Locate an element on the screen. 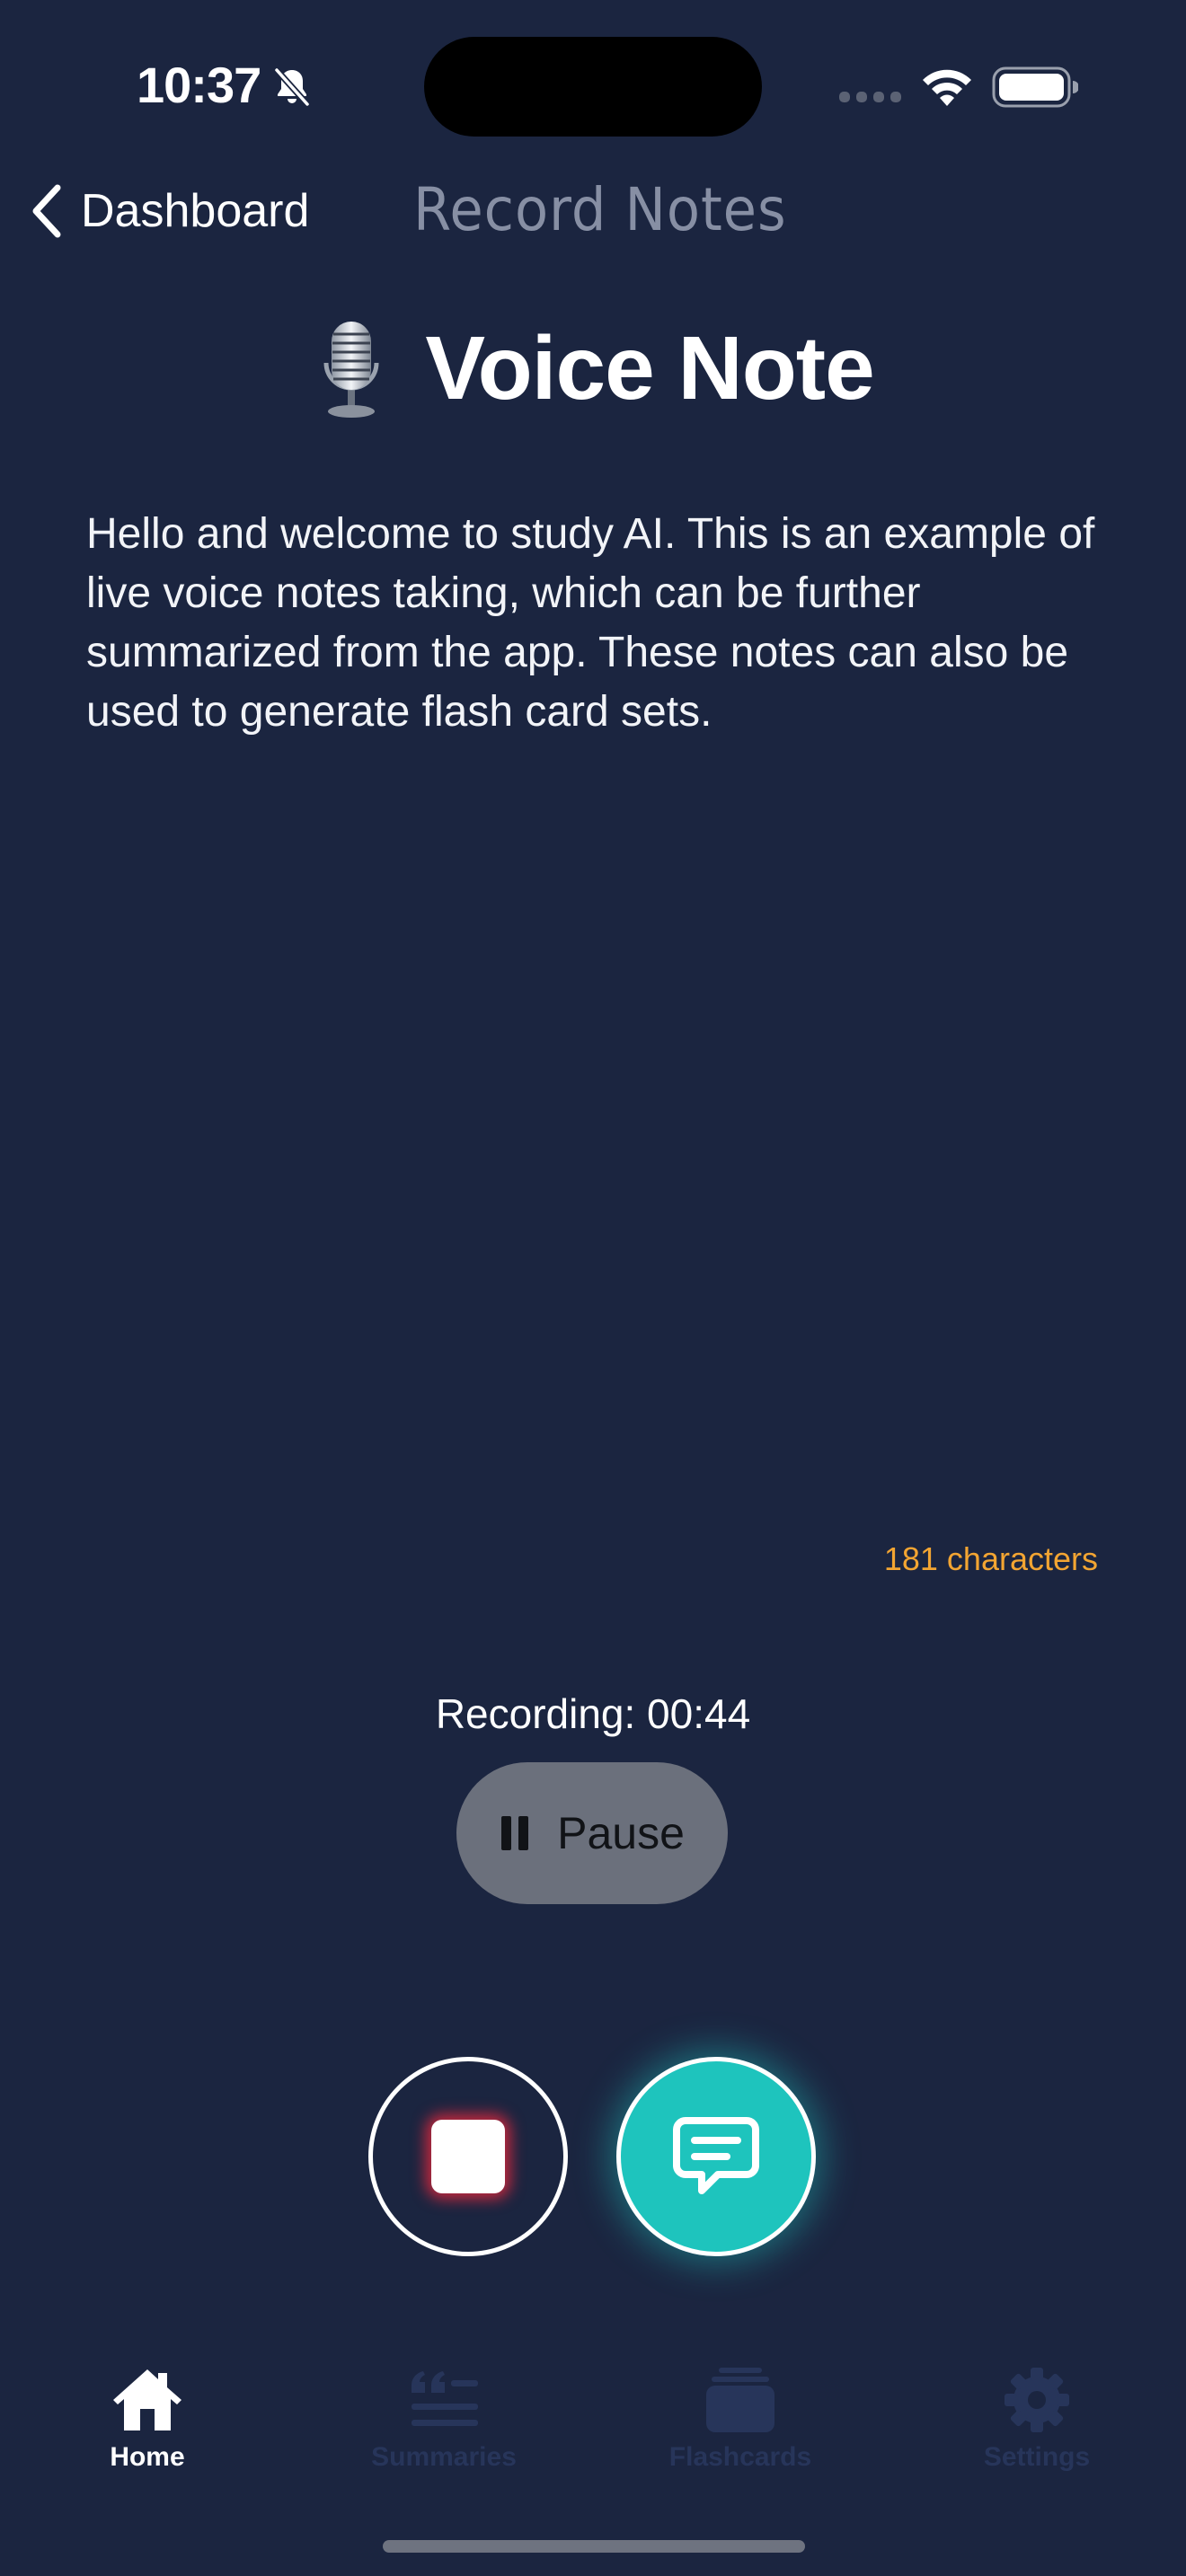  tab-home: Home is located at coordinates (147, 2420).